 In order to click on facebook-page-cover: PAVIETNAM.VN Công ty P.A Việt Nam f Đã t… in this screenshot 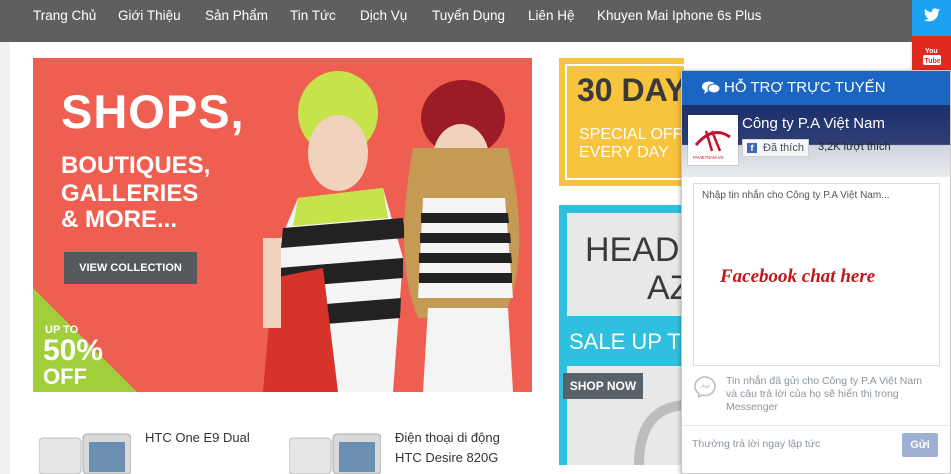, I will do `click(816, 141)`.